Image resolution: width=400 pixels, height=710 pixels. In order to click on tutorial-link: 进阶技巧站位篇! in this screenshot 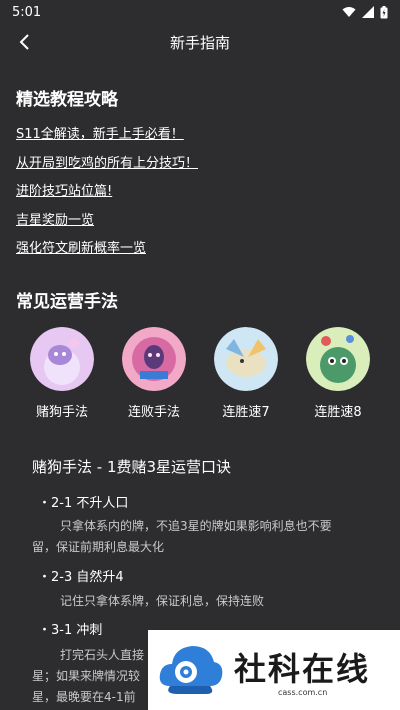, I will do `click(64, 189)`.